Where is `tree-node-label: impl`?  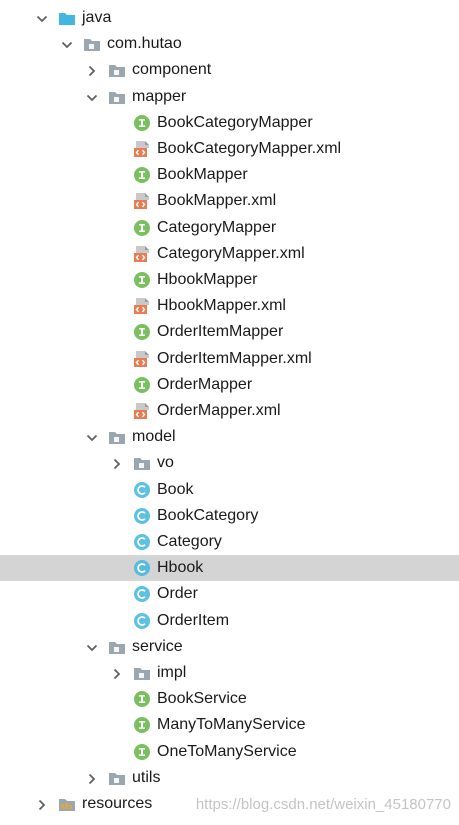
tree-node-label: impl is located at coordinates (172, 672).